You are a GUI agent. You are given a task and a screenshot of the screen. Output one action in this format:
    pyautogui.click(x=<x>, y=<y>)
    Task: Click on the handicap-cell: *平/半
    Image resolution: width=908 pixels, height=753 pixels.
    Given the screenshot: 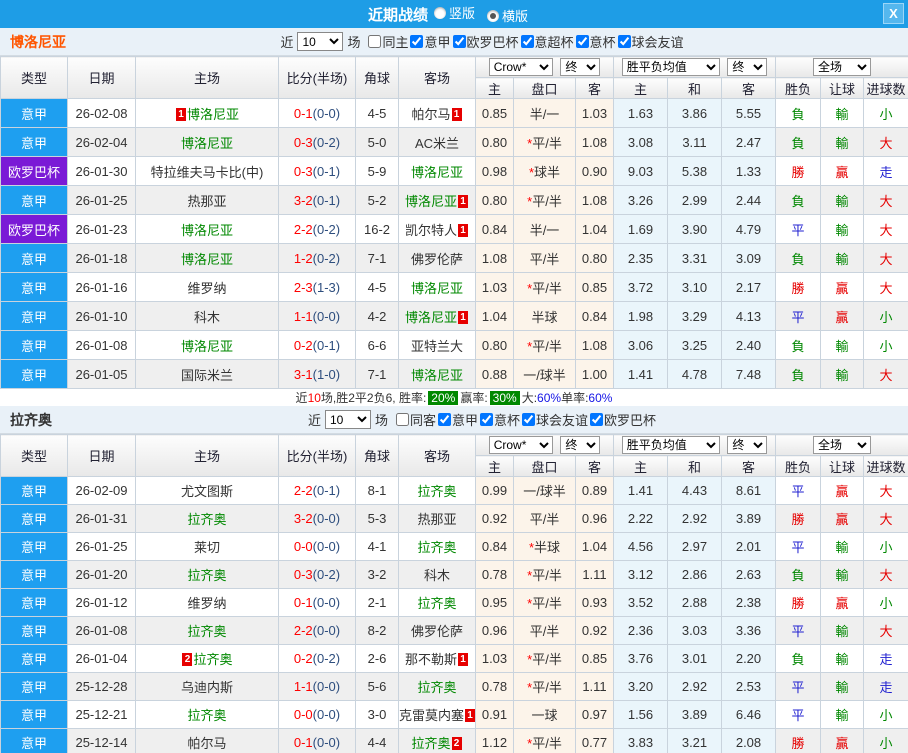 What is the action you would take?
    pyautogui.click(x=544, y=686)
    